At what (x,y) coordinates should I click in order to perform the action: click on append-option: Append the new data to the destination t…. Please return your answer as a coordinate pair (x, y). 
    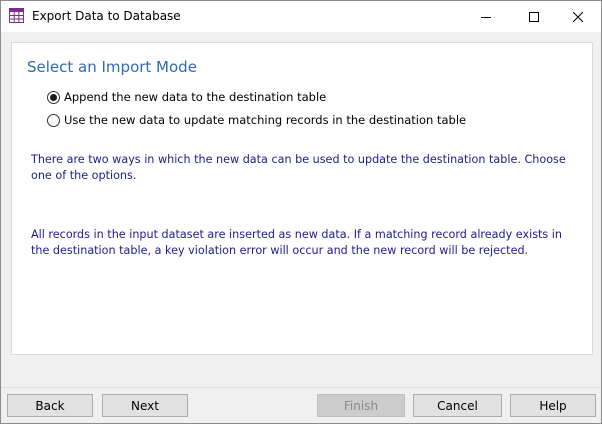
    Looking at the image, I should click on (186, 97).